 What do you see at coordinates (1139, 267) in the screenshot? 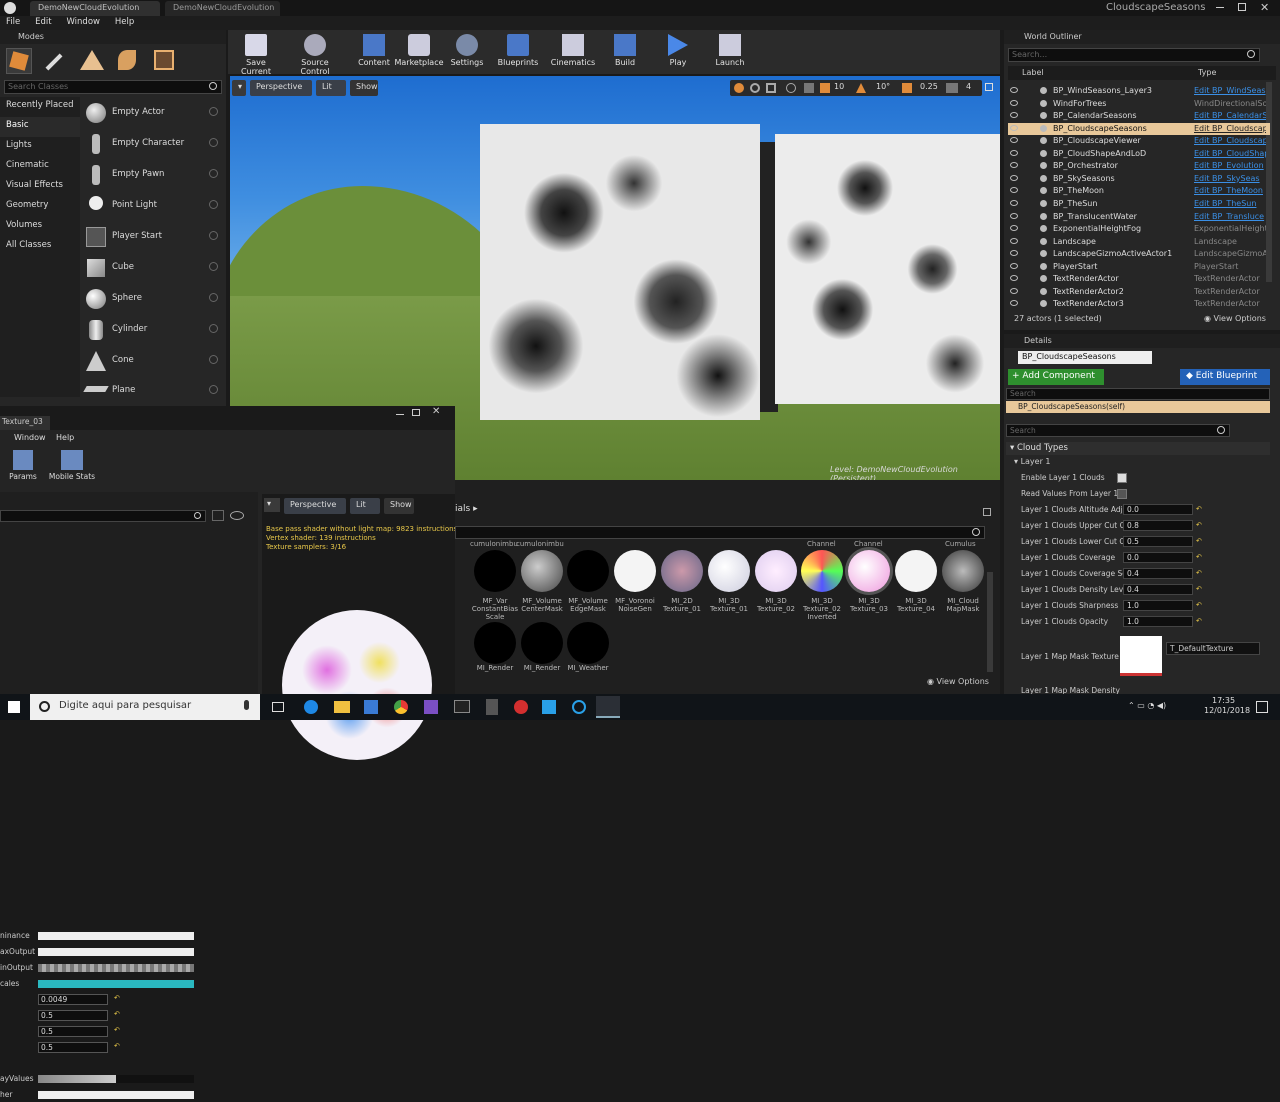
I see `outliner-row: PlayerStart PlayerStart` at bounding box center [1139, 267].